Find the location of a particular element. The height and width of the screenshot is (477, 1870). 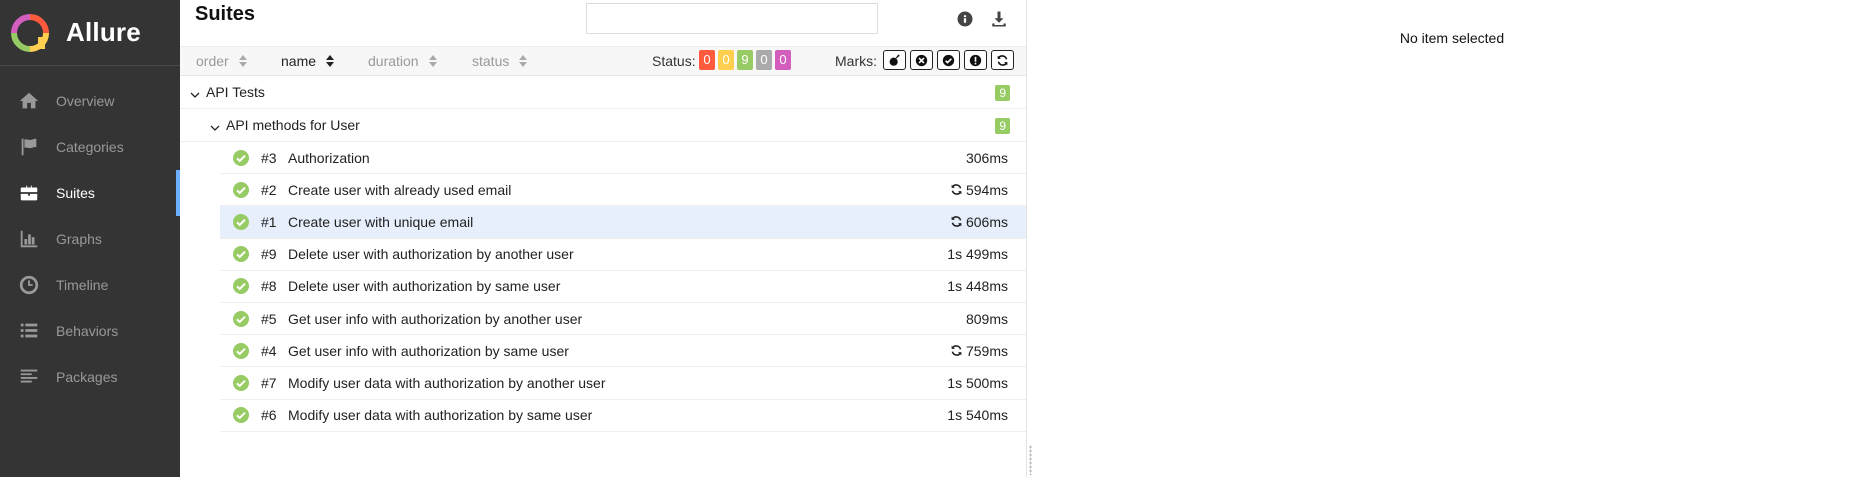

sort-by-name: name is located at coordinates (308, 61).